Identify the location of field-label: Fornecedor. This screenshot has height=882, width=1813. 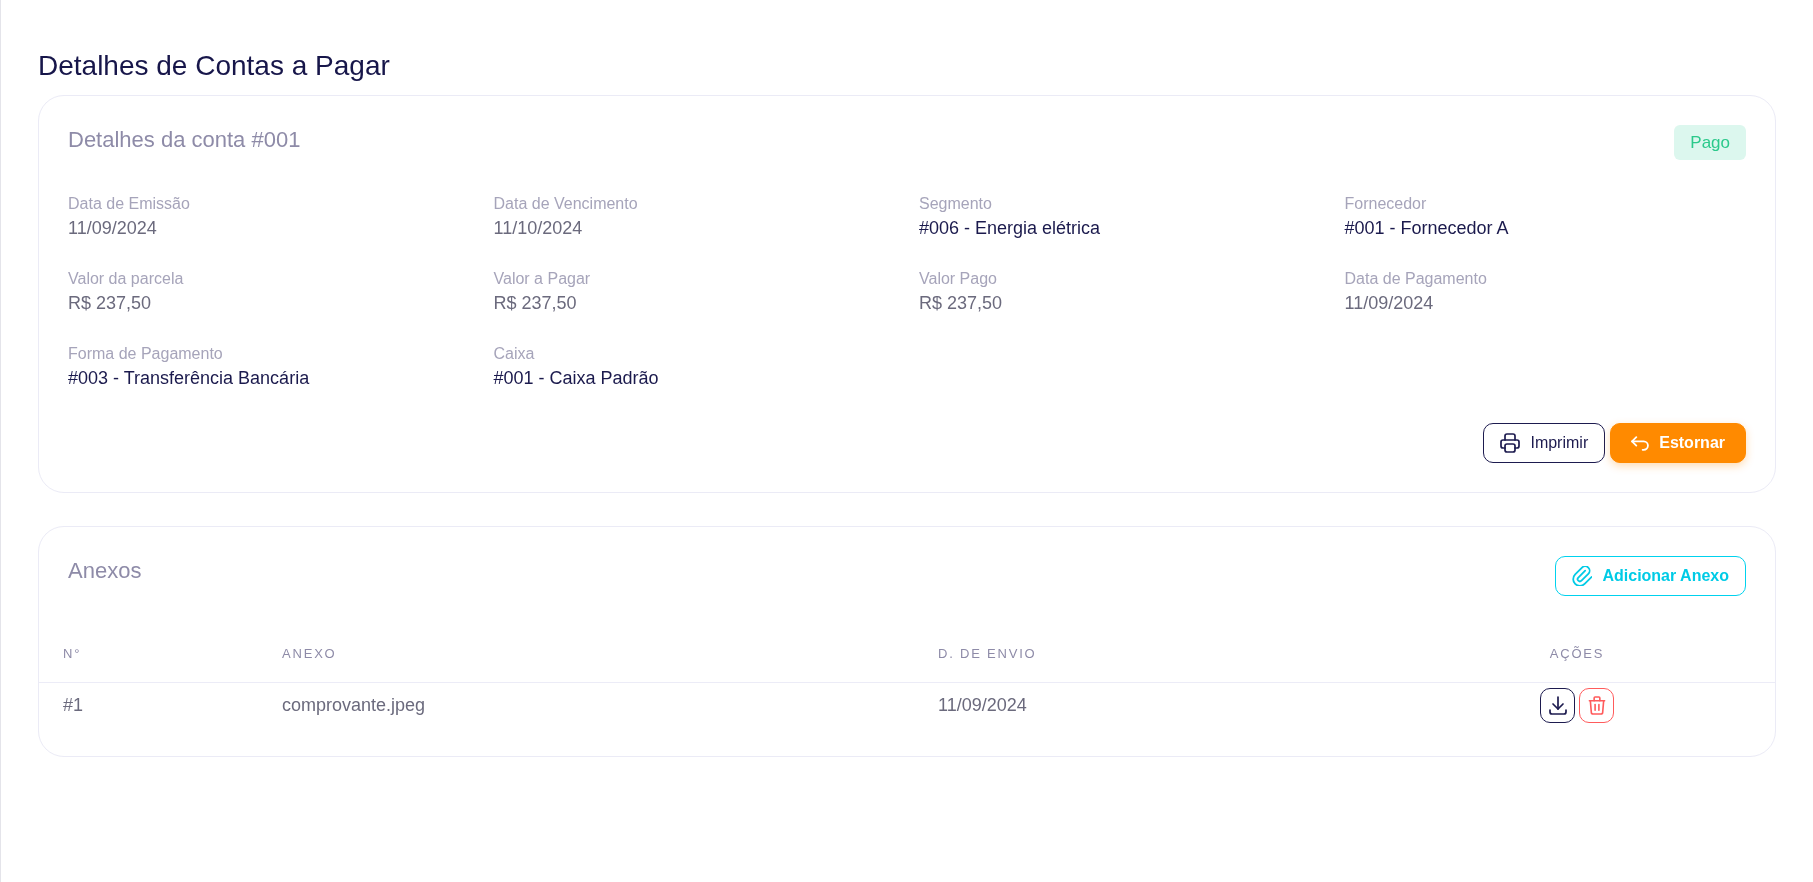
(1386, 204).